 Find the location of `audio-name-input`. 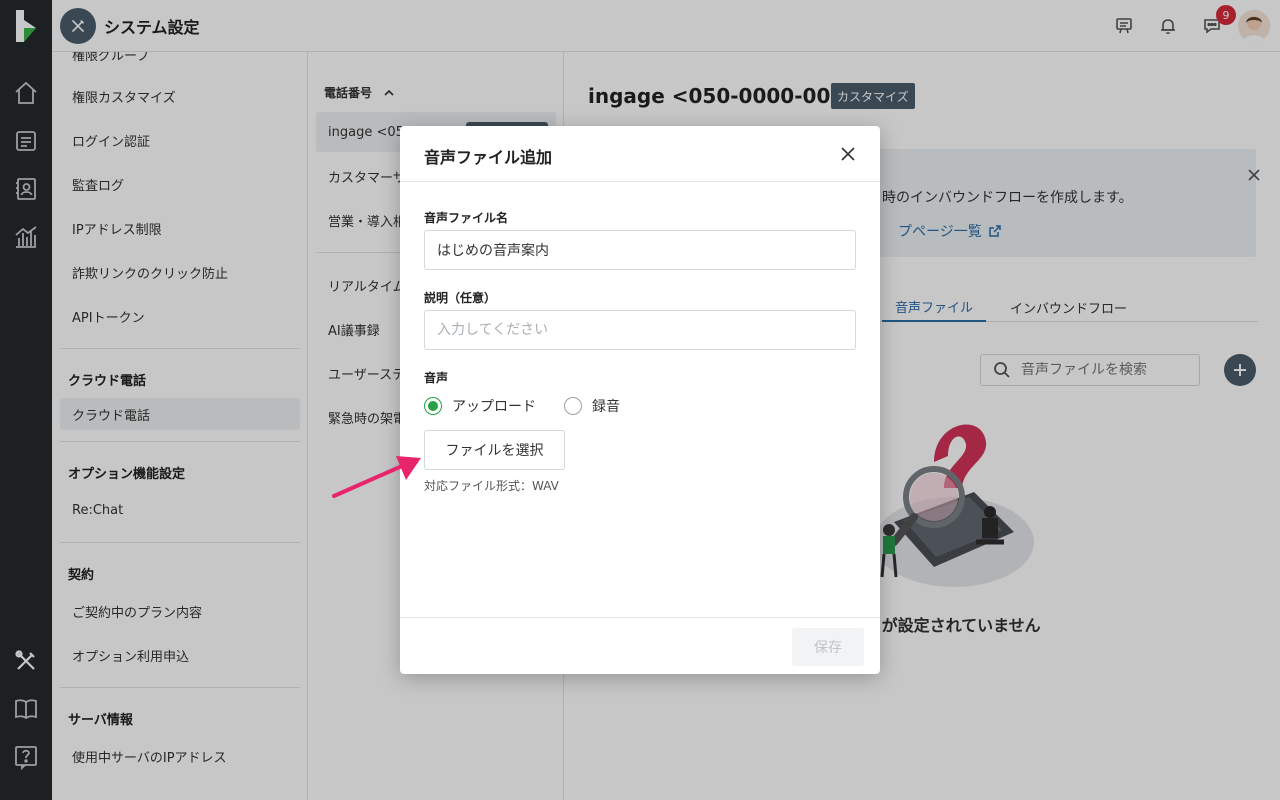

audio-name-input is located at coordinates (640, 250).